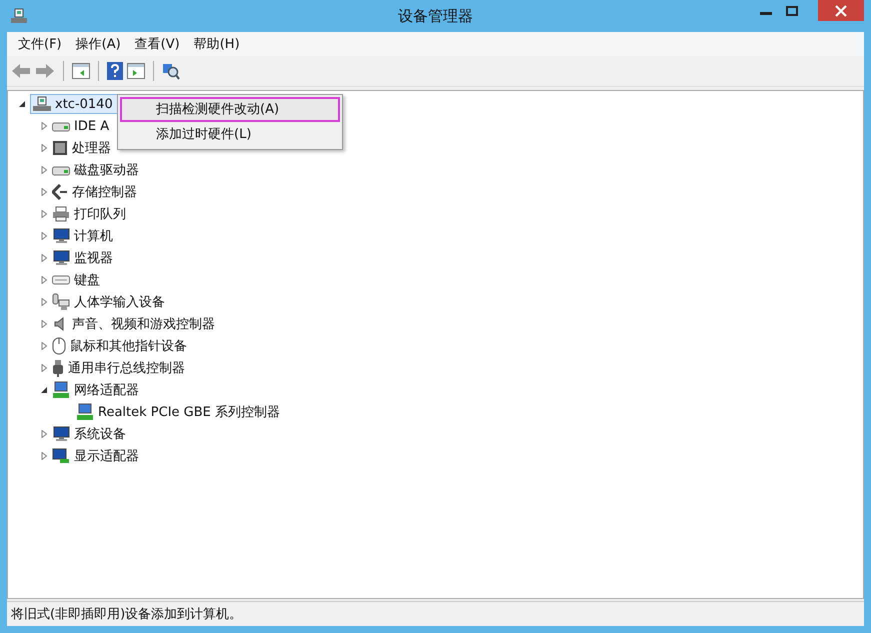 This screenshot has width=871, height=633. Describe the element at coordinates (21, 71) in the screenshot. I see `back-icon` at that location.